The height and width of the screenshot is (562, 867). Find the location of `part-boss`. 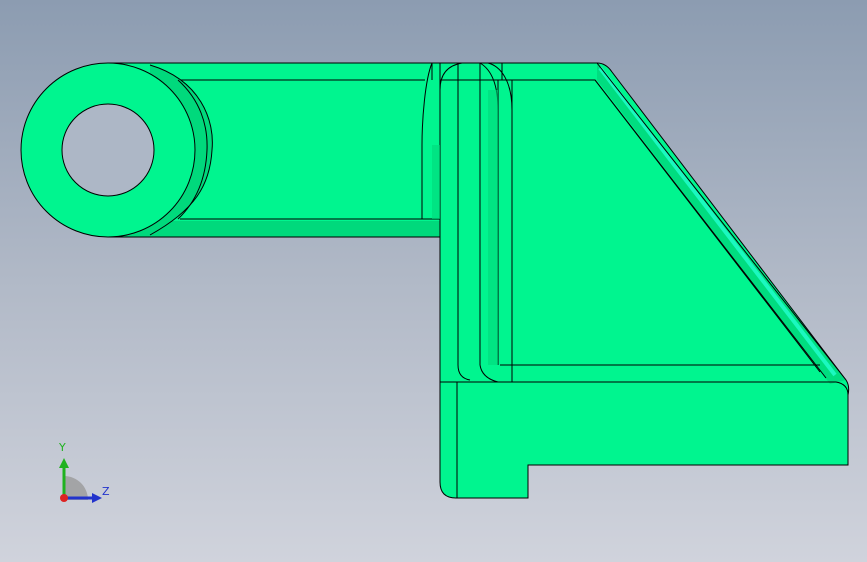

part-boss is located at coordinates (108, 150).